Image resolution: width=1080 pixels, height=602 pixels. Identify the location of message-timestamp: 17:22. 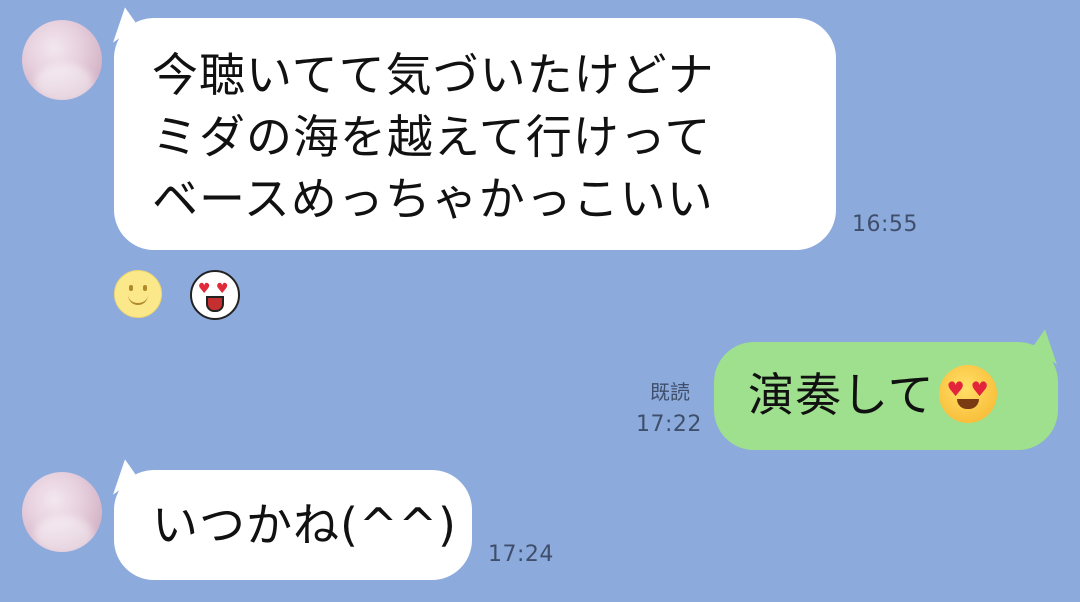
(669, 424).